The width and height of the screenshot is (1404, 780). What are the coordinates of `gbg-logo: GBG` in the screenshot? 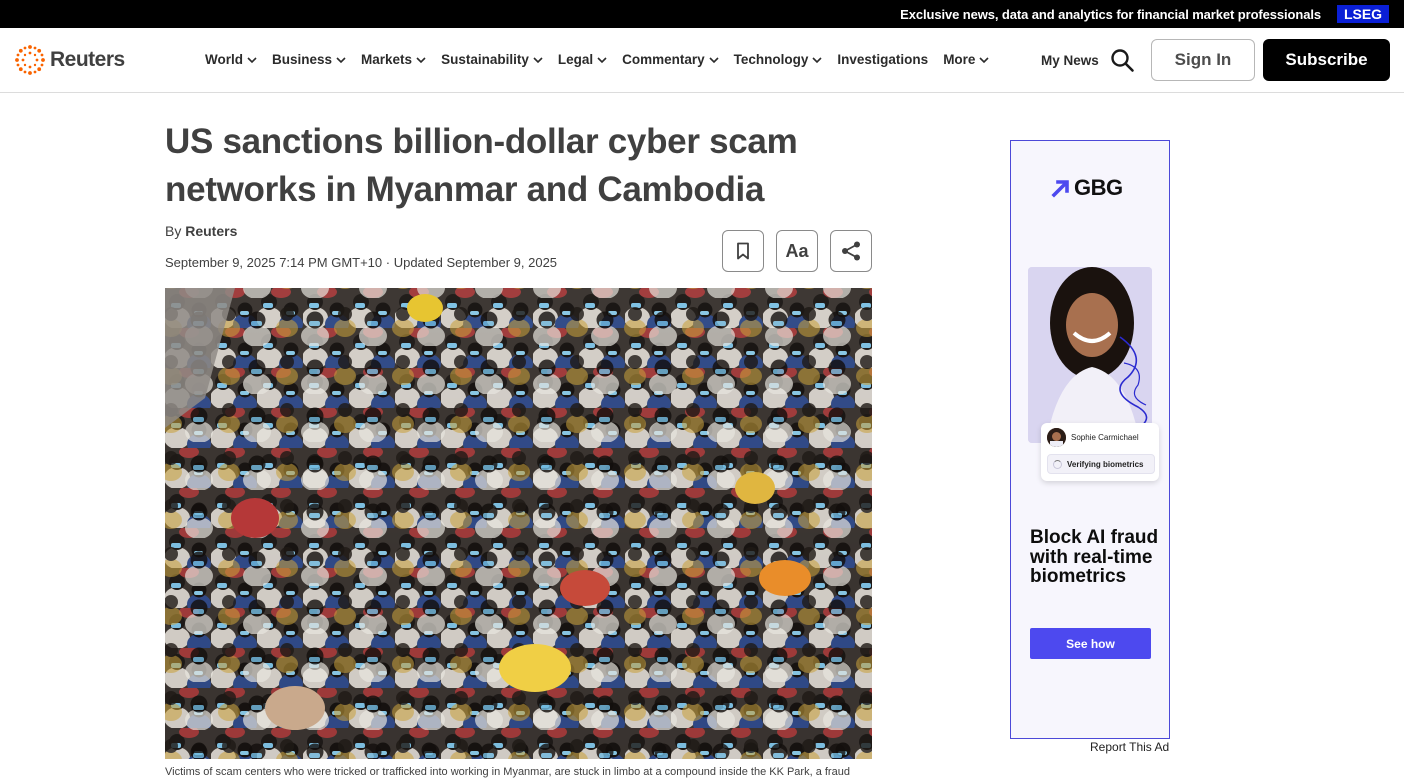 It's located at (1087, 188).